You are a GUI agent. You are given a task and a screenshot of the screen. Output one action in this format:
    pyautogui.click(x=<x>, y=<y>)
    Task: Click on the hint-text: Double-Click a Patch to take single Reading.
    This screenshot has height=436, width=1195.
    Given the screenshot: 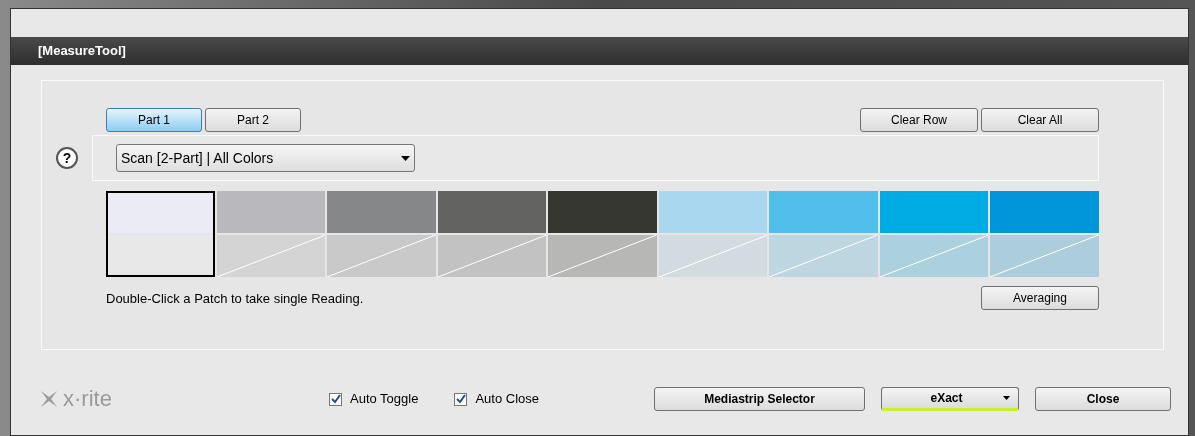 What is the action you would take?
    pyautogui.click(x=235, y=299)
    